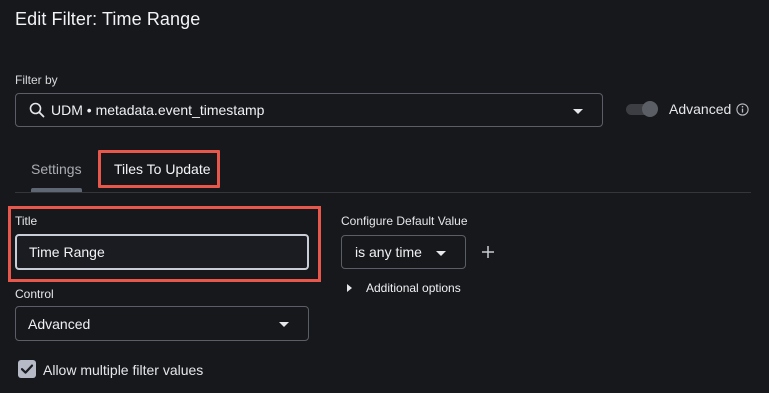  I want to click on additional-options-label: Additional options, so click(413, 288).